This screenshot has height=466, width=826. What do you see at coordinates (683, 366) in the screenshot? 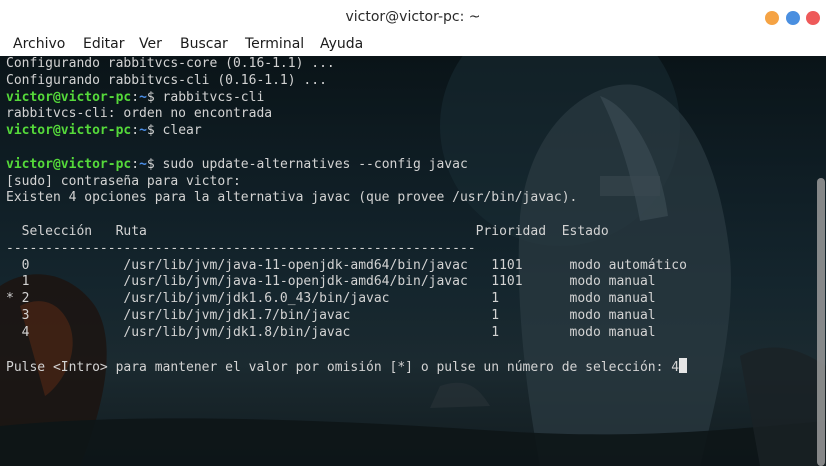
I see `text-cursor` at bounding box center [683, 366].